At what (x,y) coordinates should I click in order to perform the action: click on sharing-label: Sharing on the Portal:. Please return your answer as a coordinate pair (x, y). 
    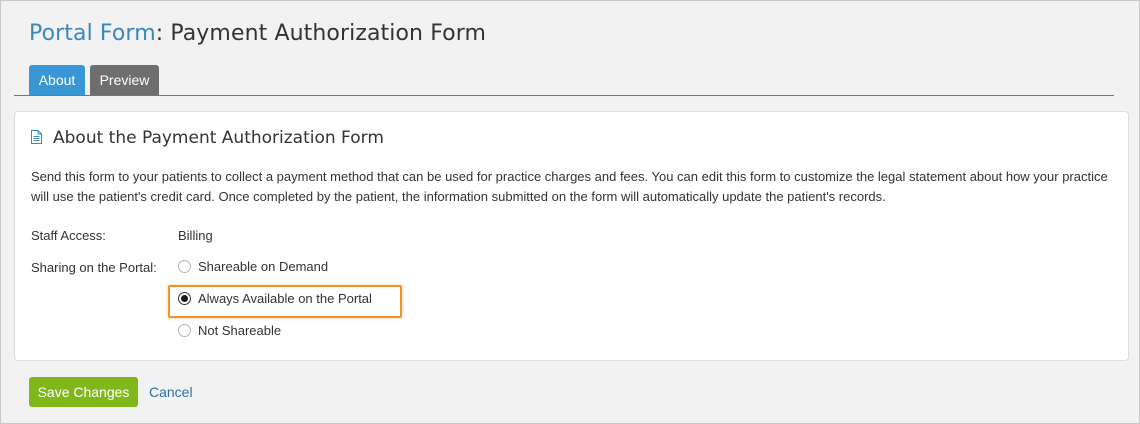
    Looking at the image, I should click on (94, 267).